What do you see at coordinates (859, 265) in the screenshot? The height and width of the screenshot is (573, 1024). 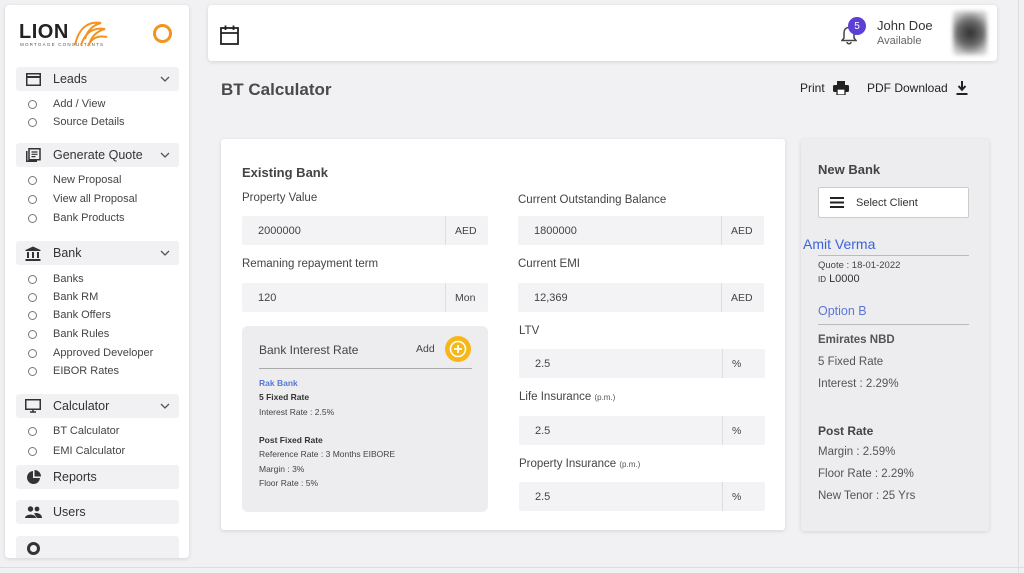 I see `quote-date: Quote : 18-01-2022` at bounding box center [859, 265].